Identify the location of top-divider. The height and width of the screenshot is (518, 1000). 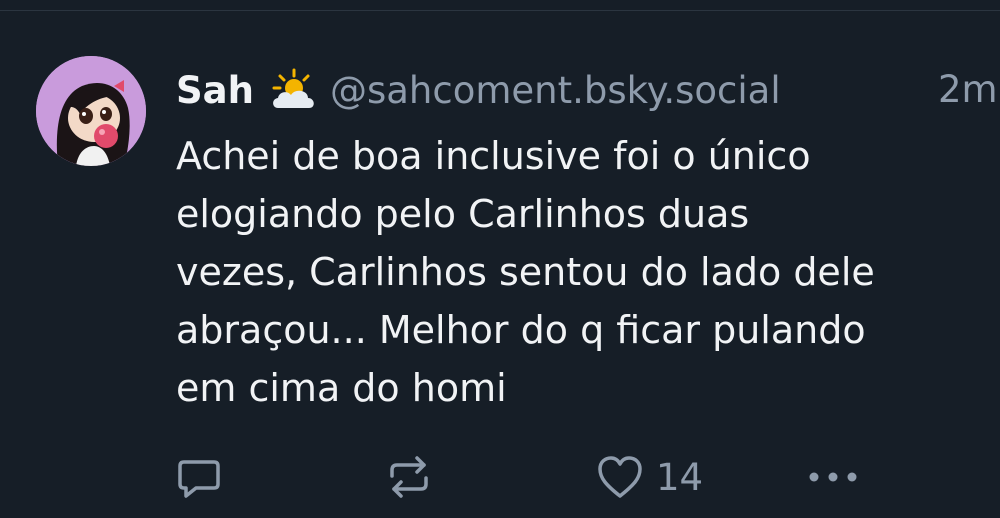
(500, 5).